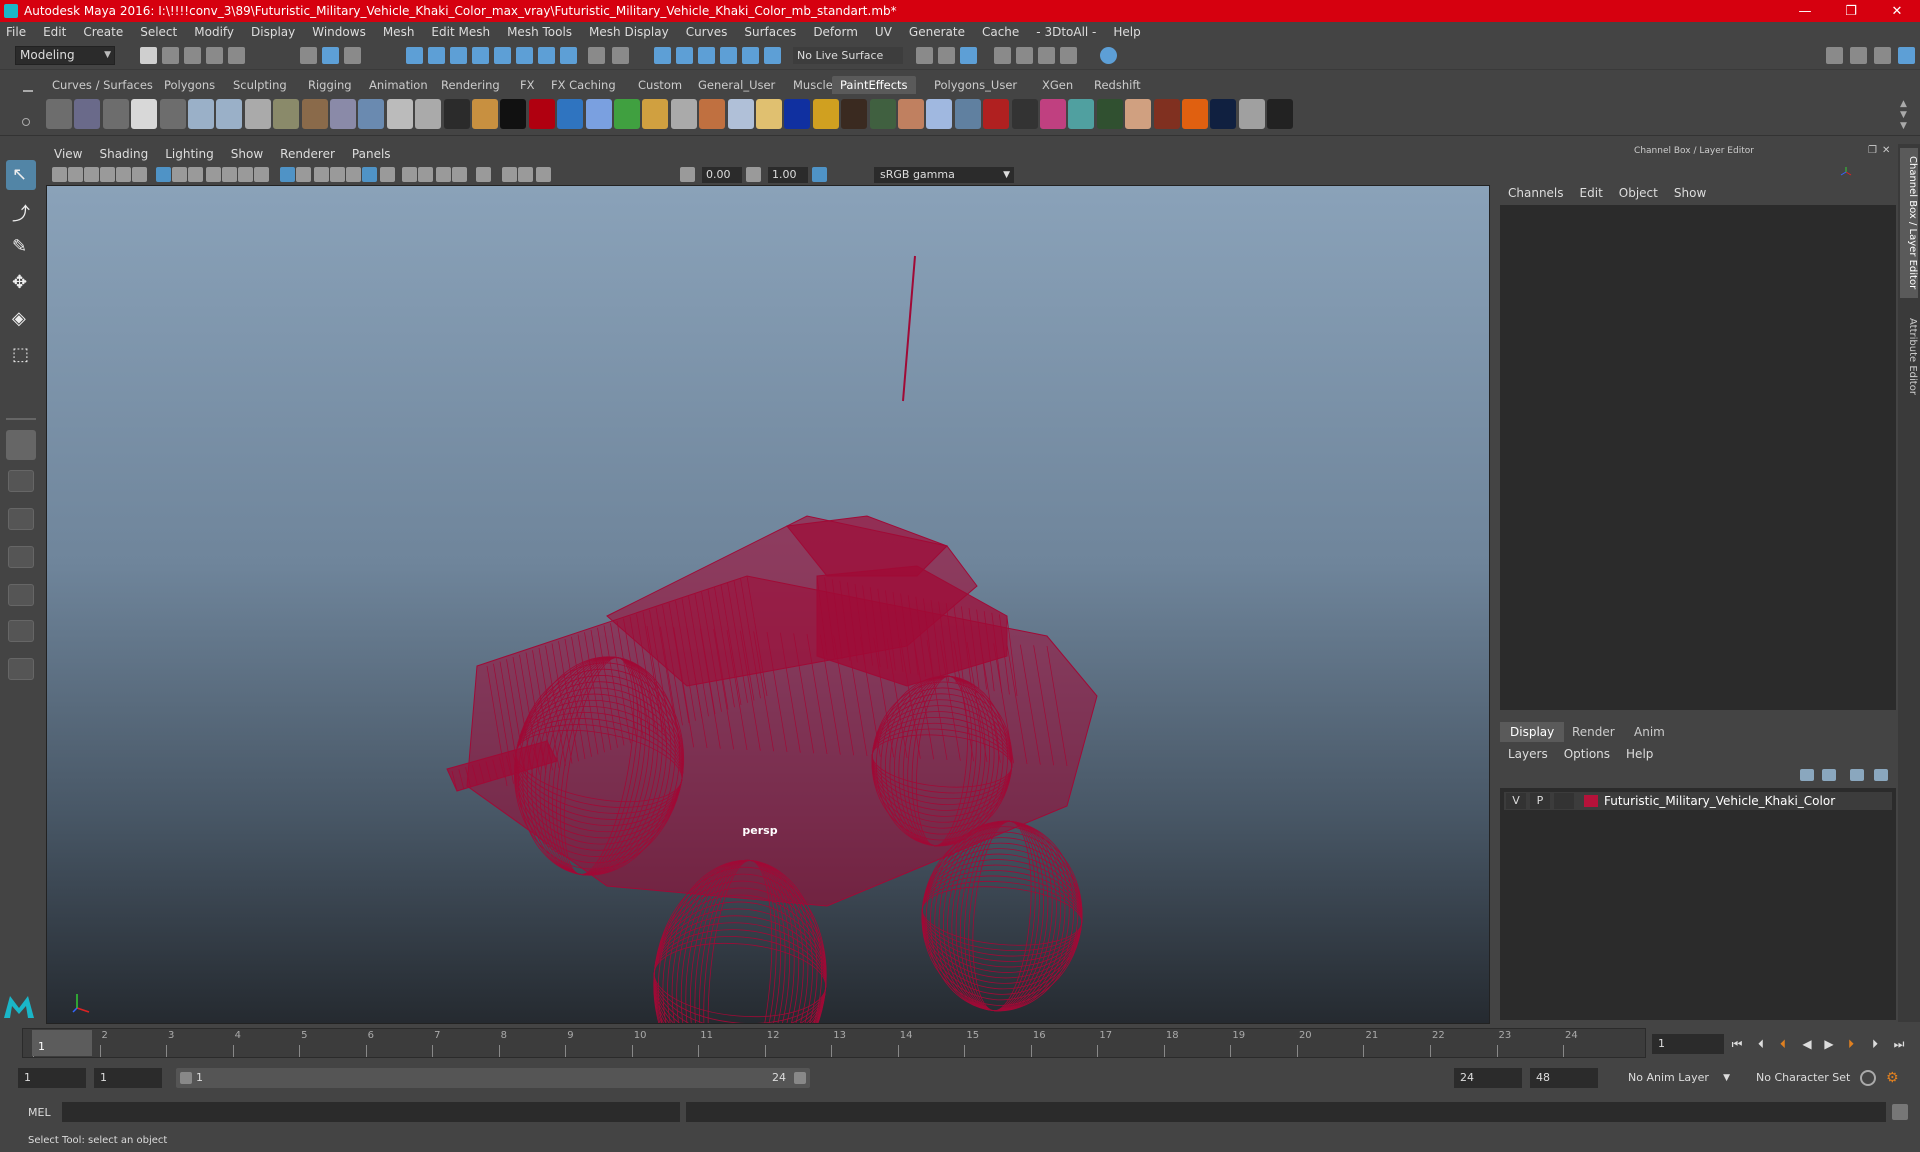 This screenshot has height=1152, width=1920. What do you see at coordinates (1690, 193) in the screenshot?
I see `channel-box-menu-show: Show` at bounding box center [1690, 193].